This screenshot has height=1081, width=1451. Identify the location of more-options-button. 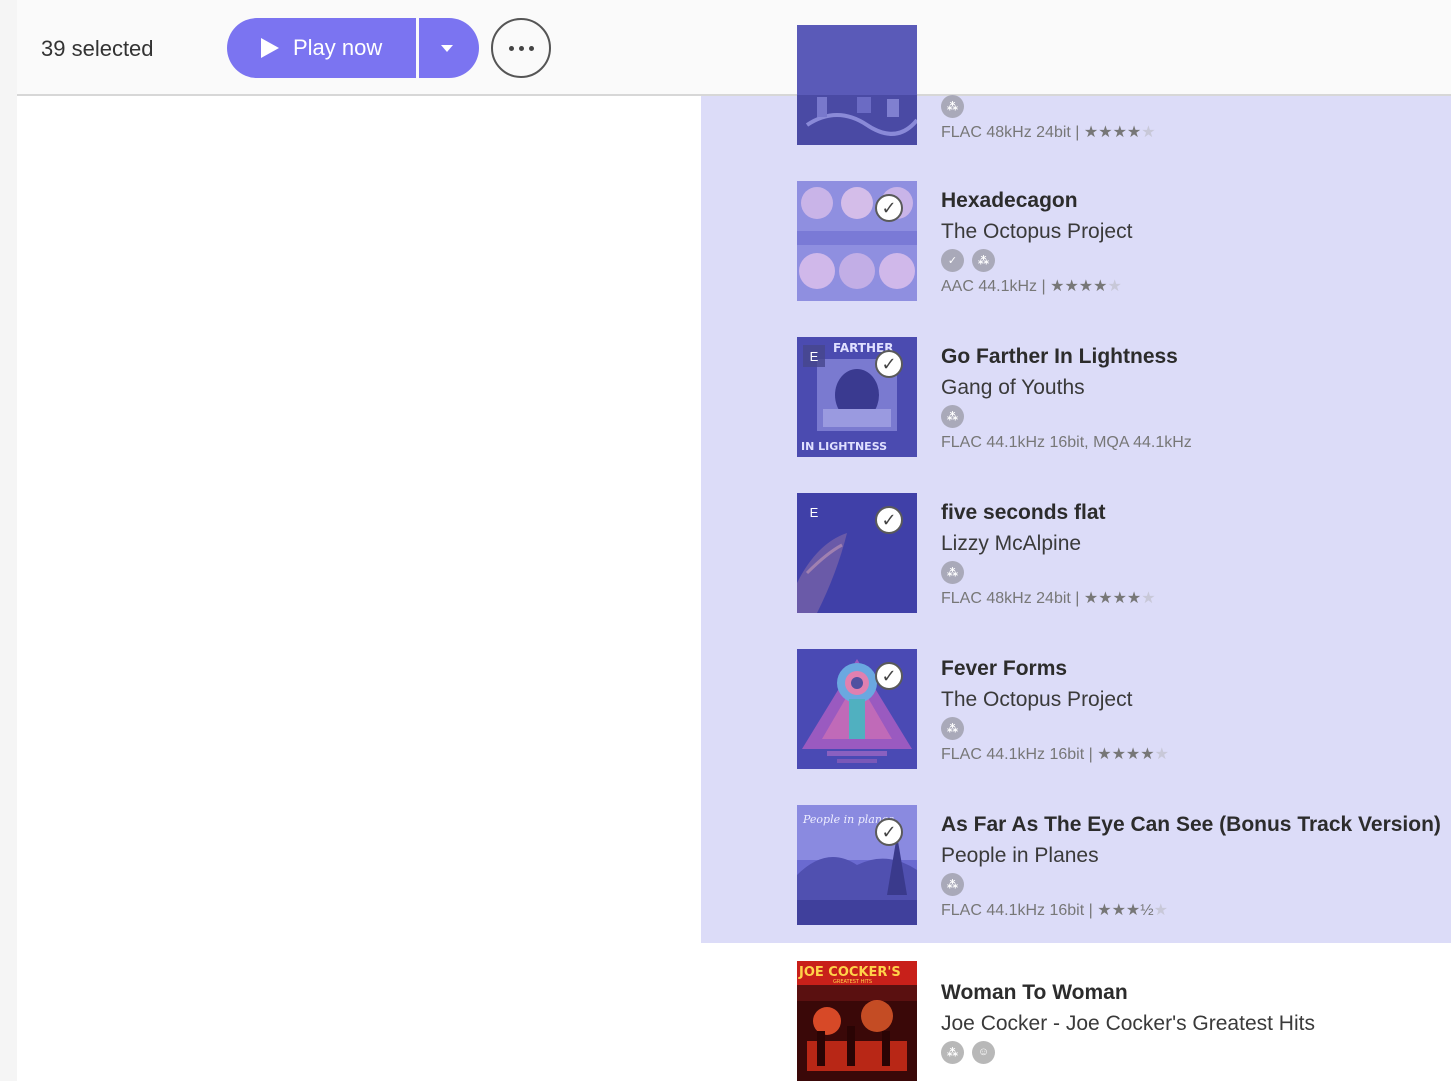
(521, 48).